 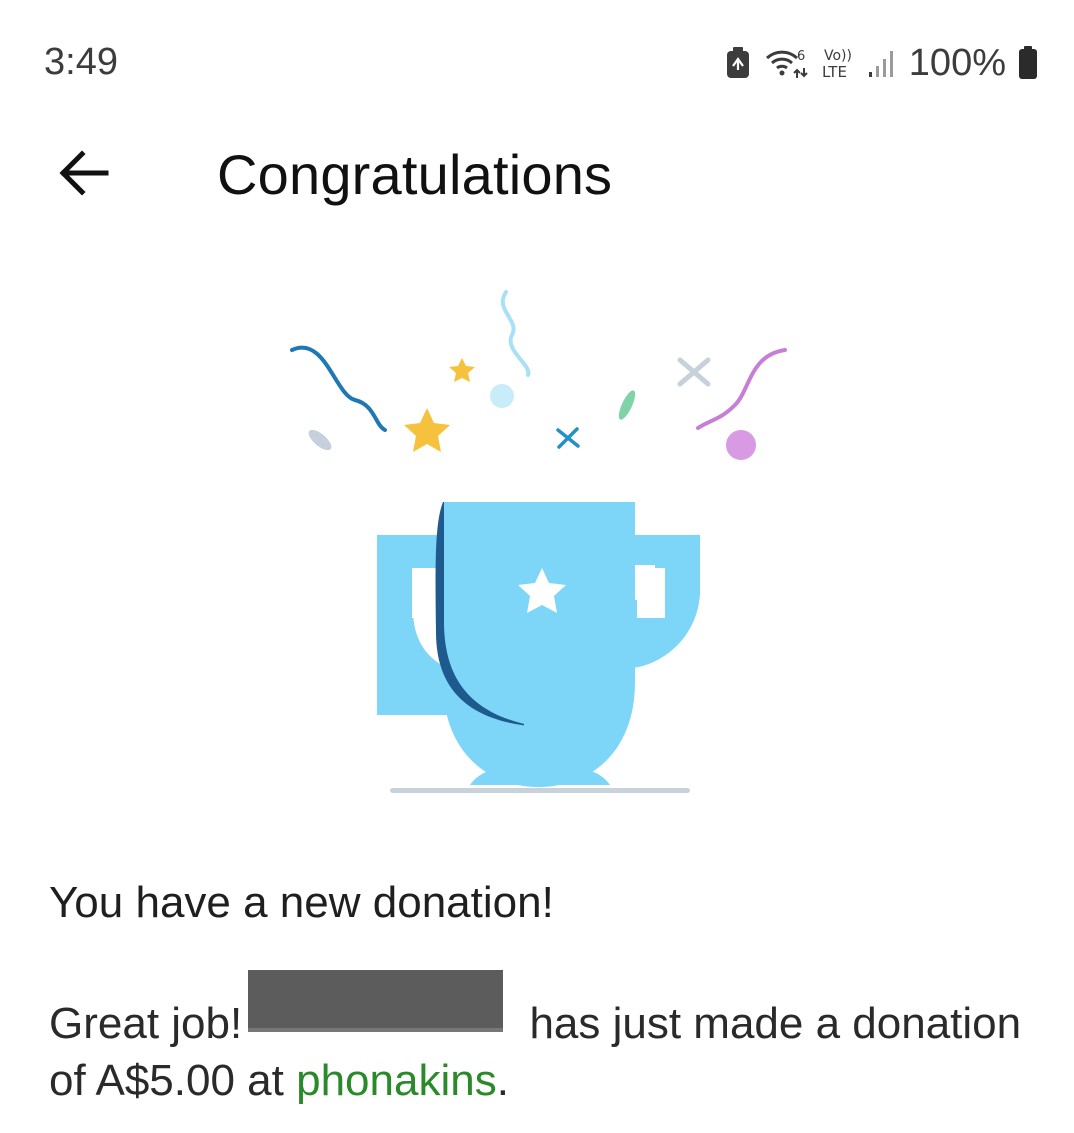 What do you see at coordinates (537, 60) in the screenshot?
I see `status-bar: 3:49 6 Vo)) LTE 100%` at bounding box center [537, 60].